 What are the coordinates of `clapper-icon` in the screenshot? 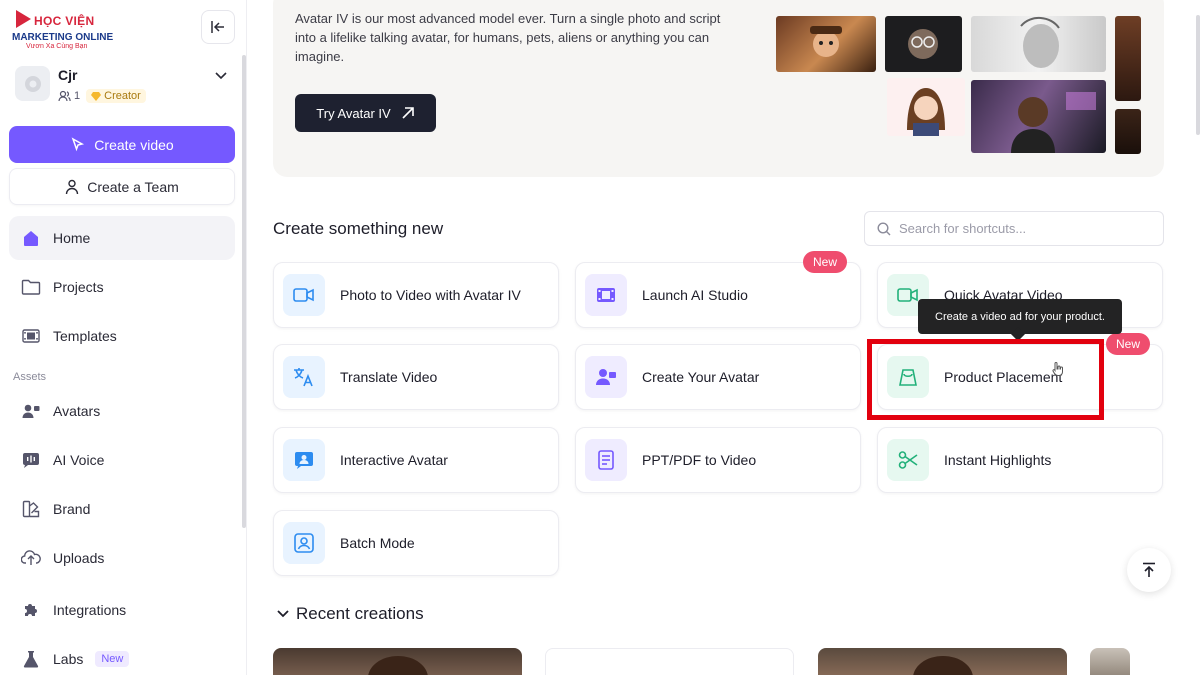 It's located at (606, 295).